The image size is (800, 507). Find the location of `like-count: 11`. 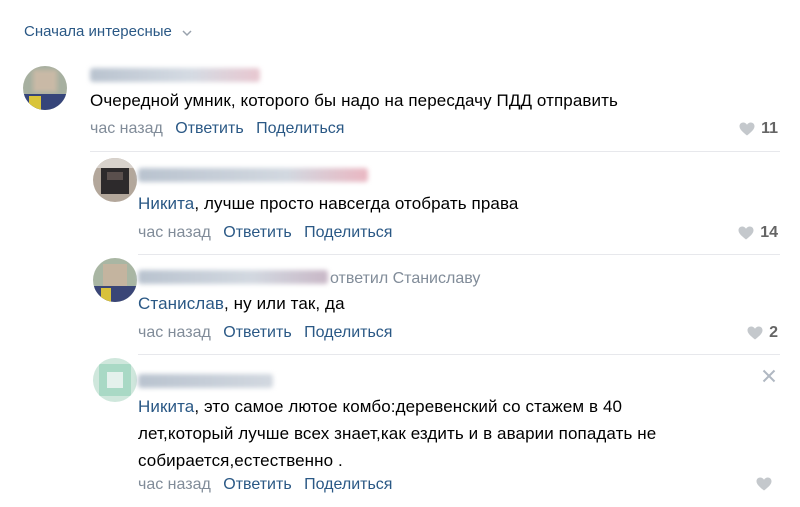

like-count: 11 is located at coordinates (769, 128).